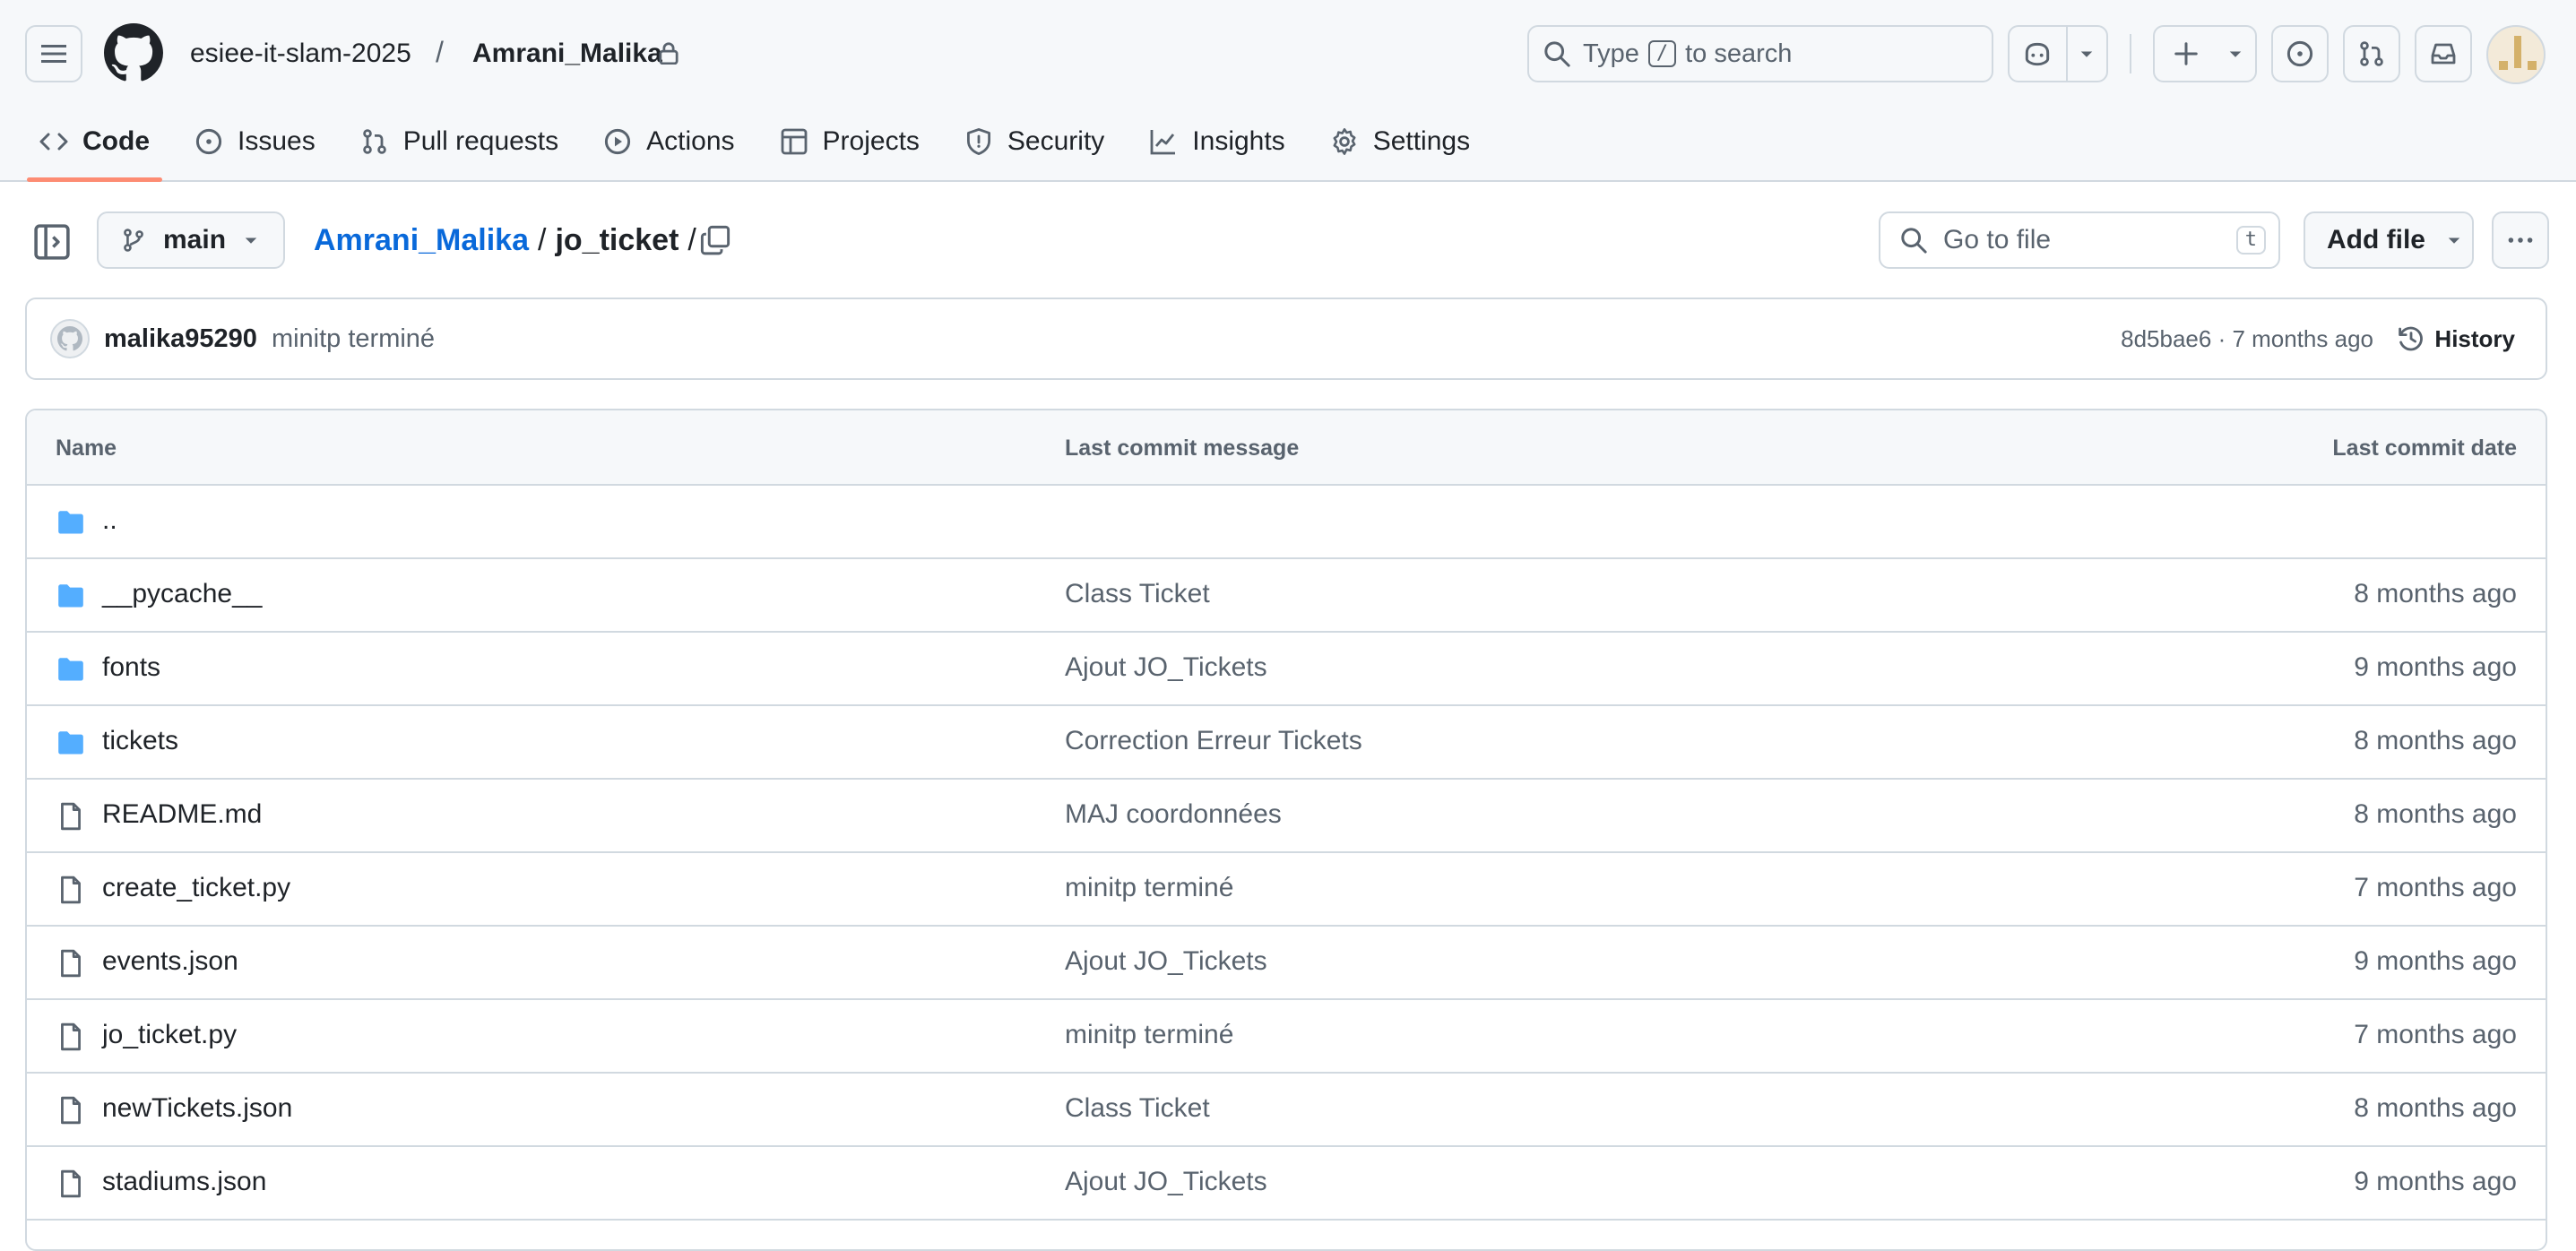  What do you see at coordinates (669, 54) in the screenshot?
I see `lock-icon` at bounding box center [669, 54].